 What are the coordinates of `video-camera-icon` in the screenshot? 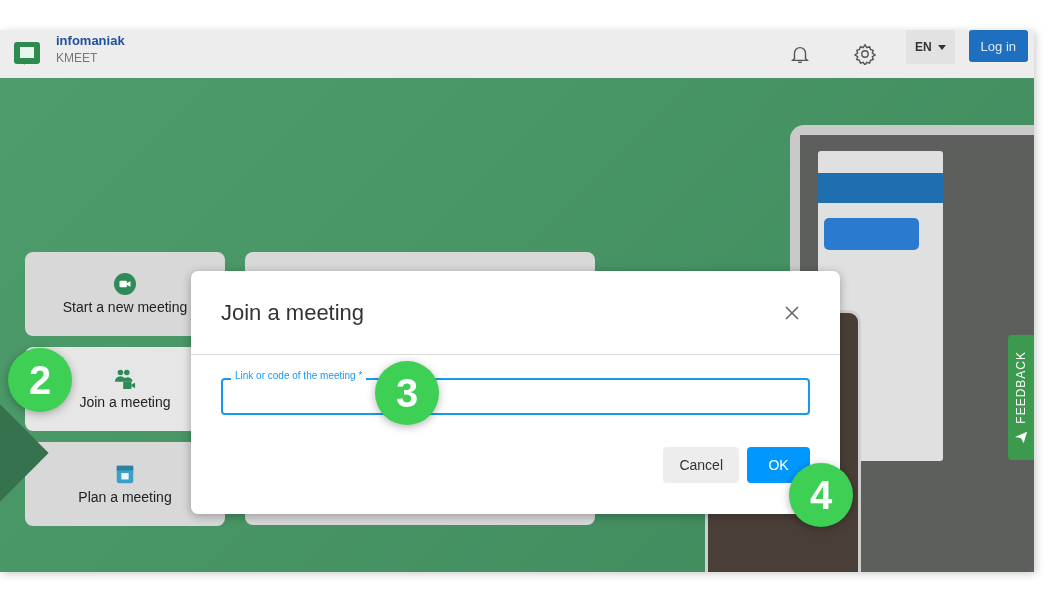 It's located at (125, 284).